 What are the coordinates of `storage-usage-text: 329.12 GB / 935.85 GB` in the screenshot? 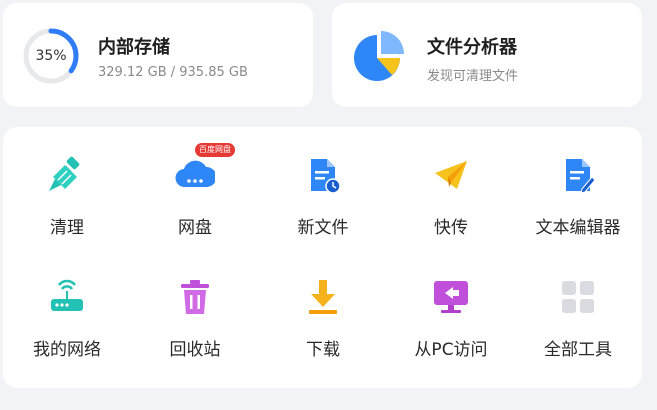 It's located at (173, 72).